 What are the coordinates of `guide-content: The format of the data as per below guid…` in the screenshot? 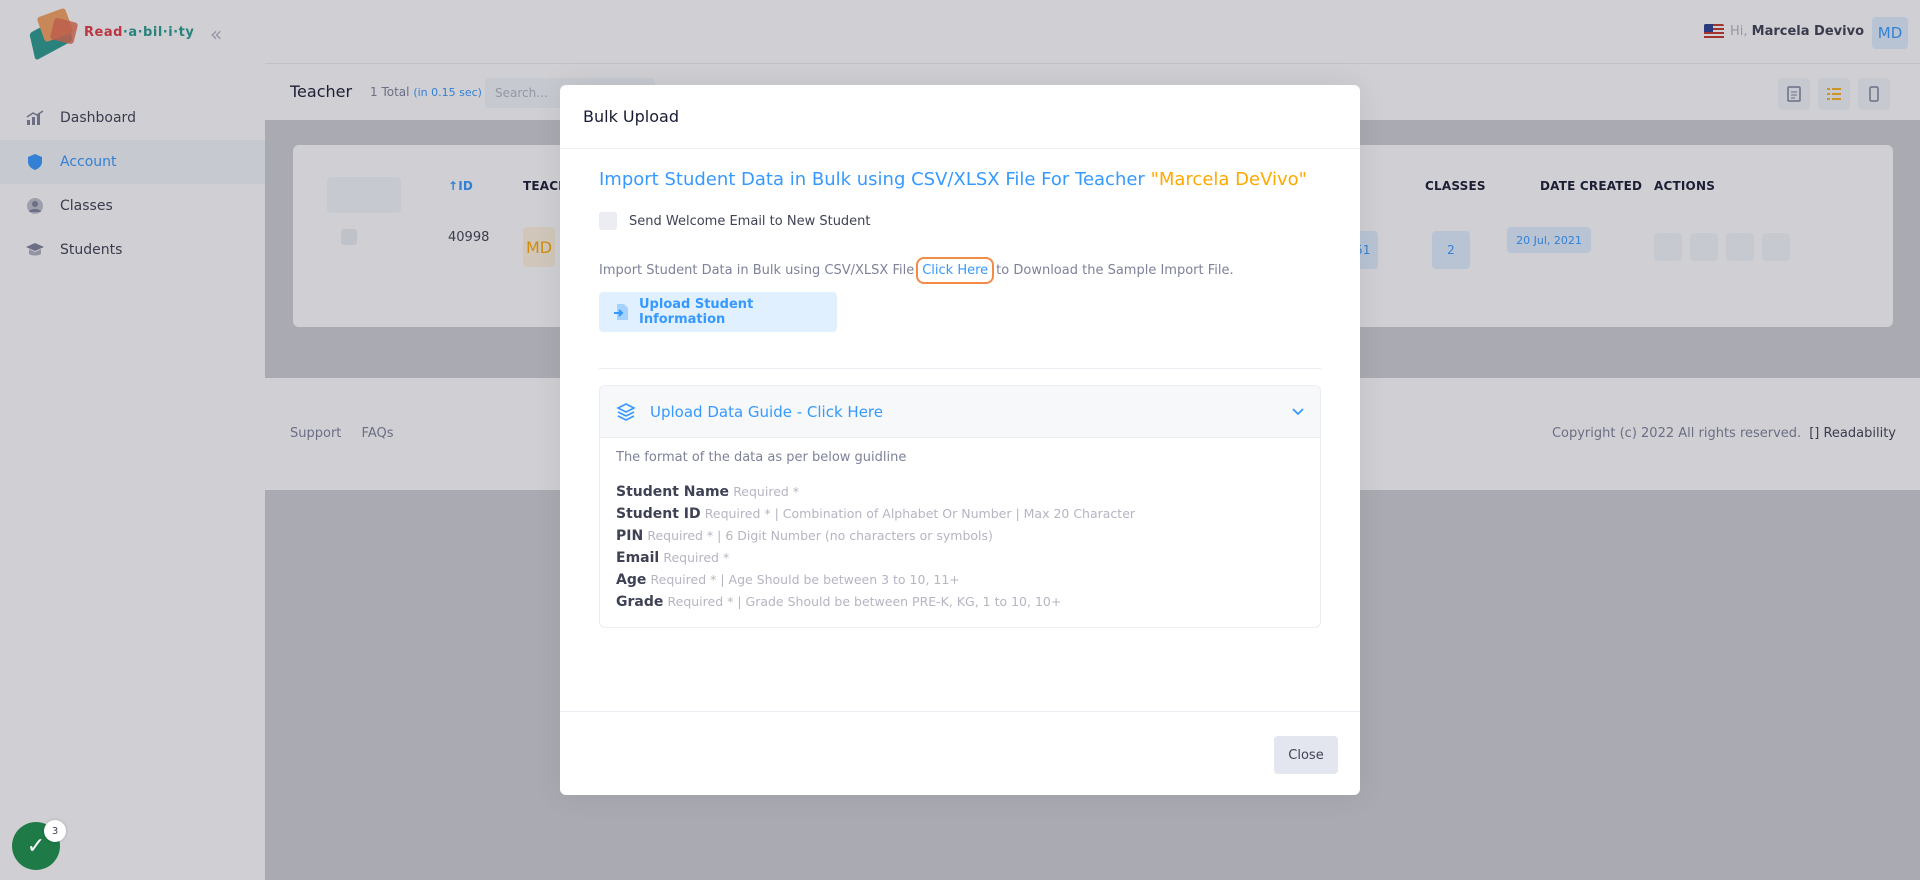 It's located at (960, 532).